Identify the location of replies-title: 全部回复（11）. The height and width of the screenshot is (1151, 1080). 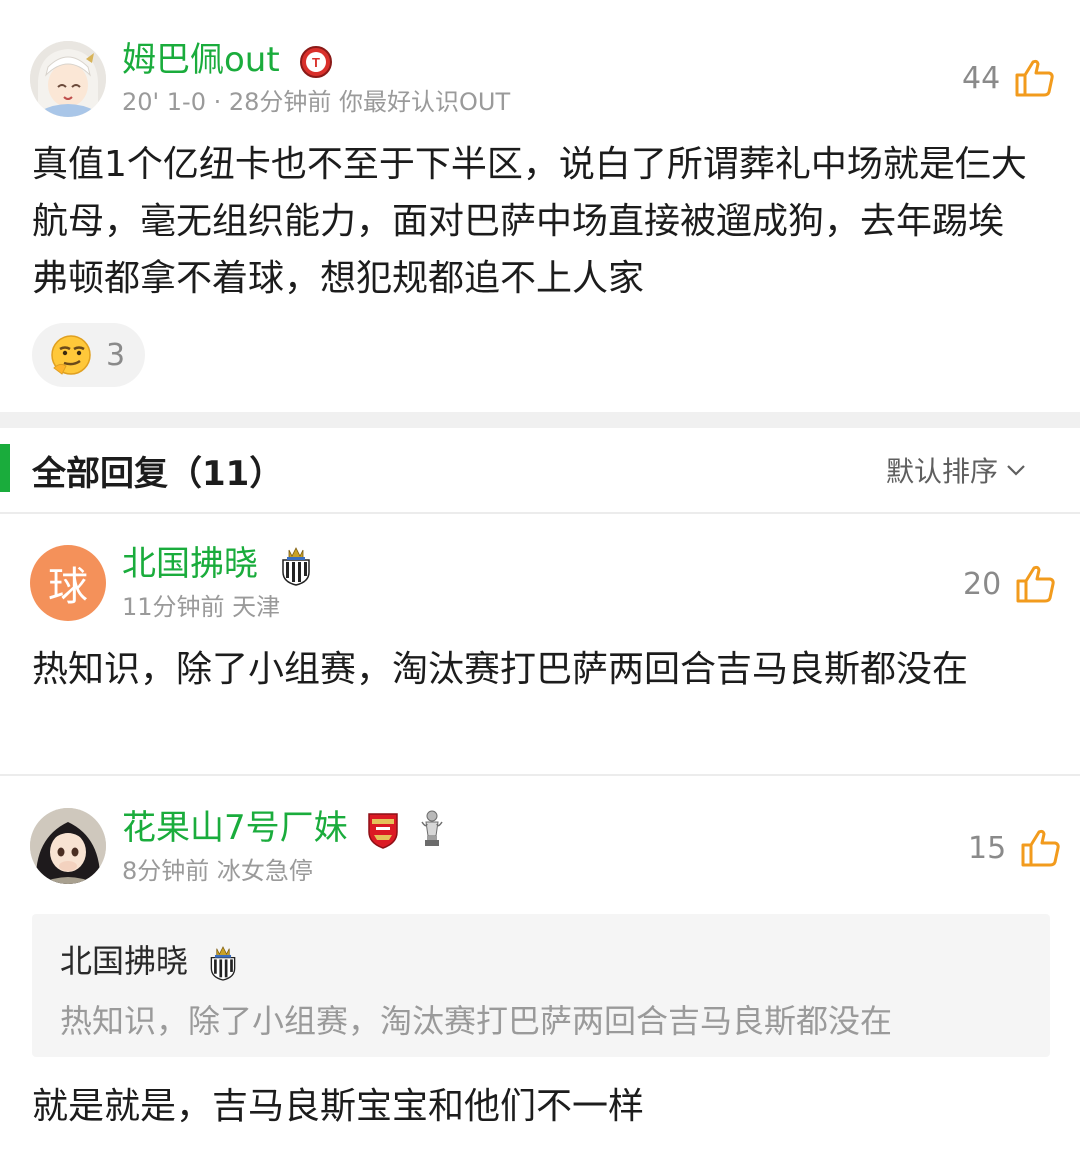
(158, 474).